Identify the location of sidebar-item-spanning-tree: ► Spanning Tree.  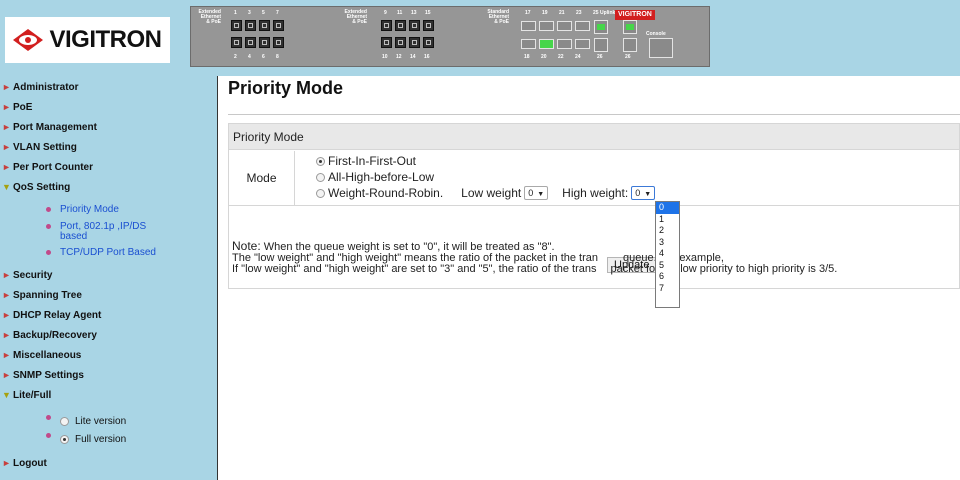
(42, 295).